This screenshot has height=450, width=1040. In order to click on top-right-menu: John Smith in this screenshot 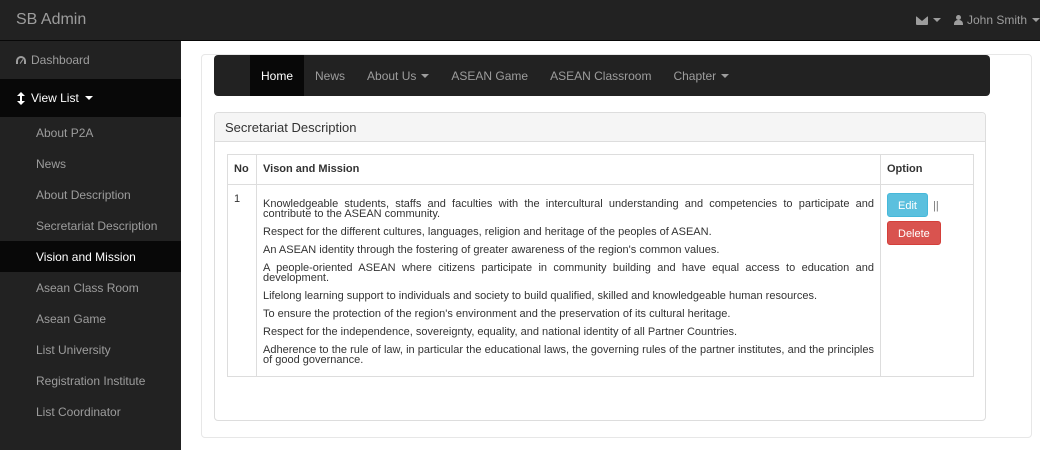, I will do `click(972, 20)`.